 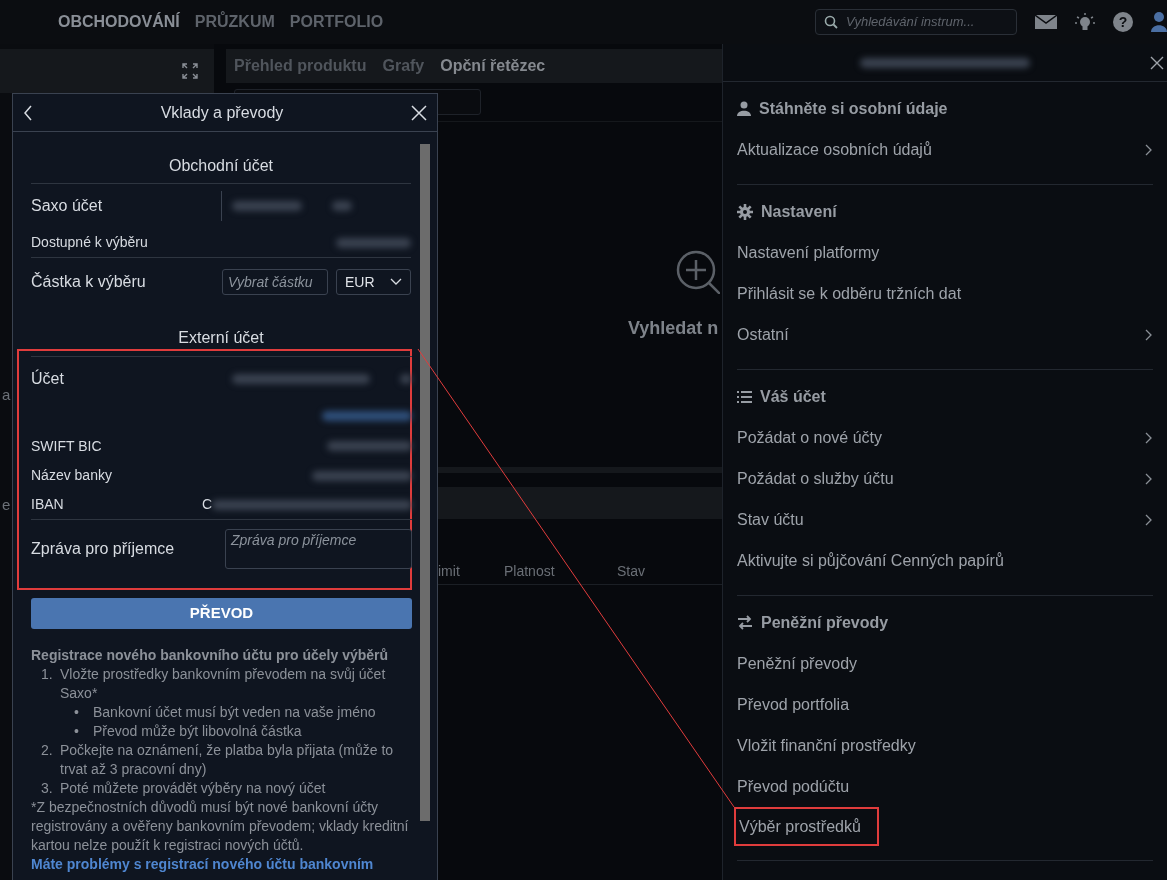 What do you see at coordinates (6, 505) in the screenshot?
I see `text-fragment: e` at bounding box center [6, 505].